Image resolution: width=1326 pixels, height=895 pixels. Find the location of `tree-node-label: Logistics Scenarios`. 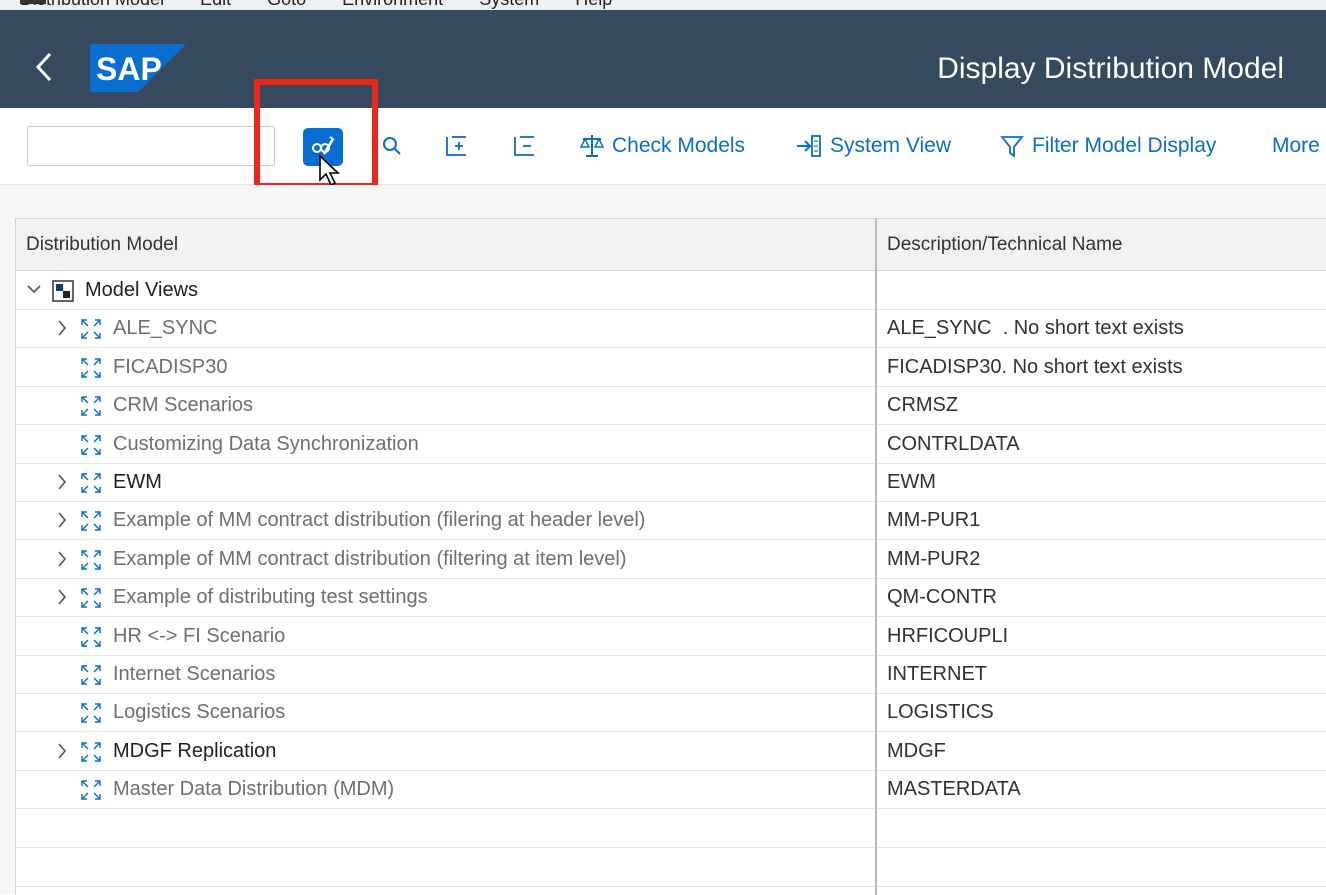

tree-node-label: Logistics Scenarios is located at coordinates (199, 712).